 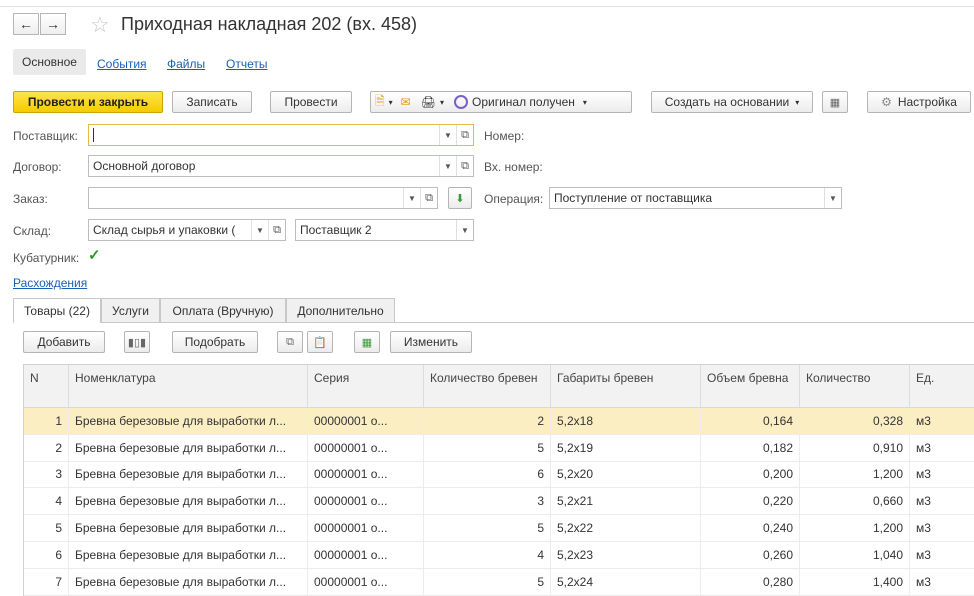 I want to click on cell-log-count: 2, so click(x=487, y=421).